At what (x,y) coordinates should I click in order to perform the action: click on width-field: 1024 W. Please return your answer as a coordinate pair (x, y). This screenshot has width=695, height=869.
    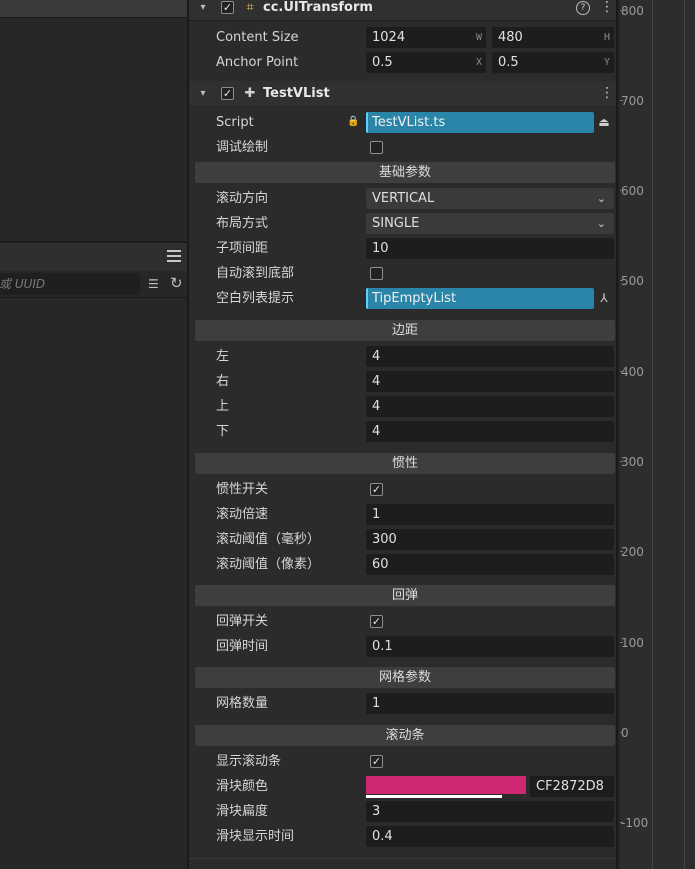
    Looking at the image, I should click on (426, 37).